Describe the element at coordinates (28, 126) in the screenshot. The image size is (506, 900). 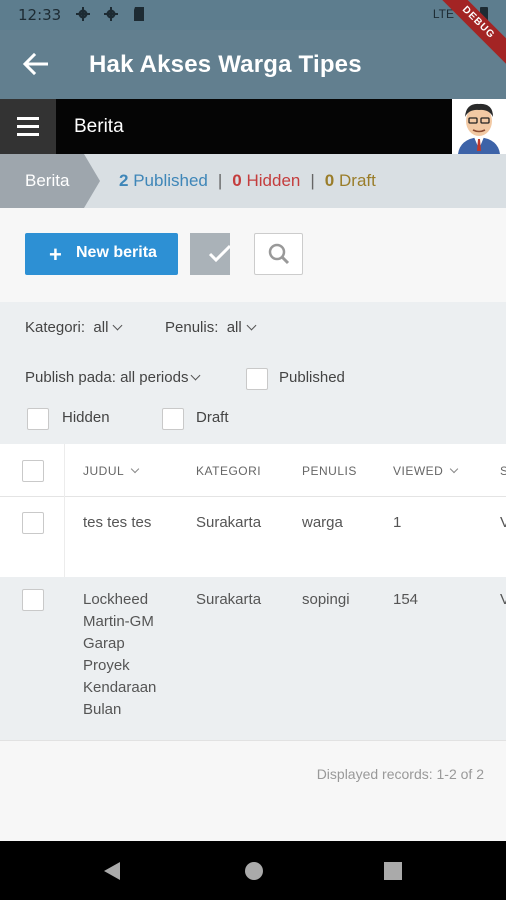
I see `hamburger-menu-icon` at that location.